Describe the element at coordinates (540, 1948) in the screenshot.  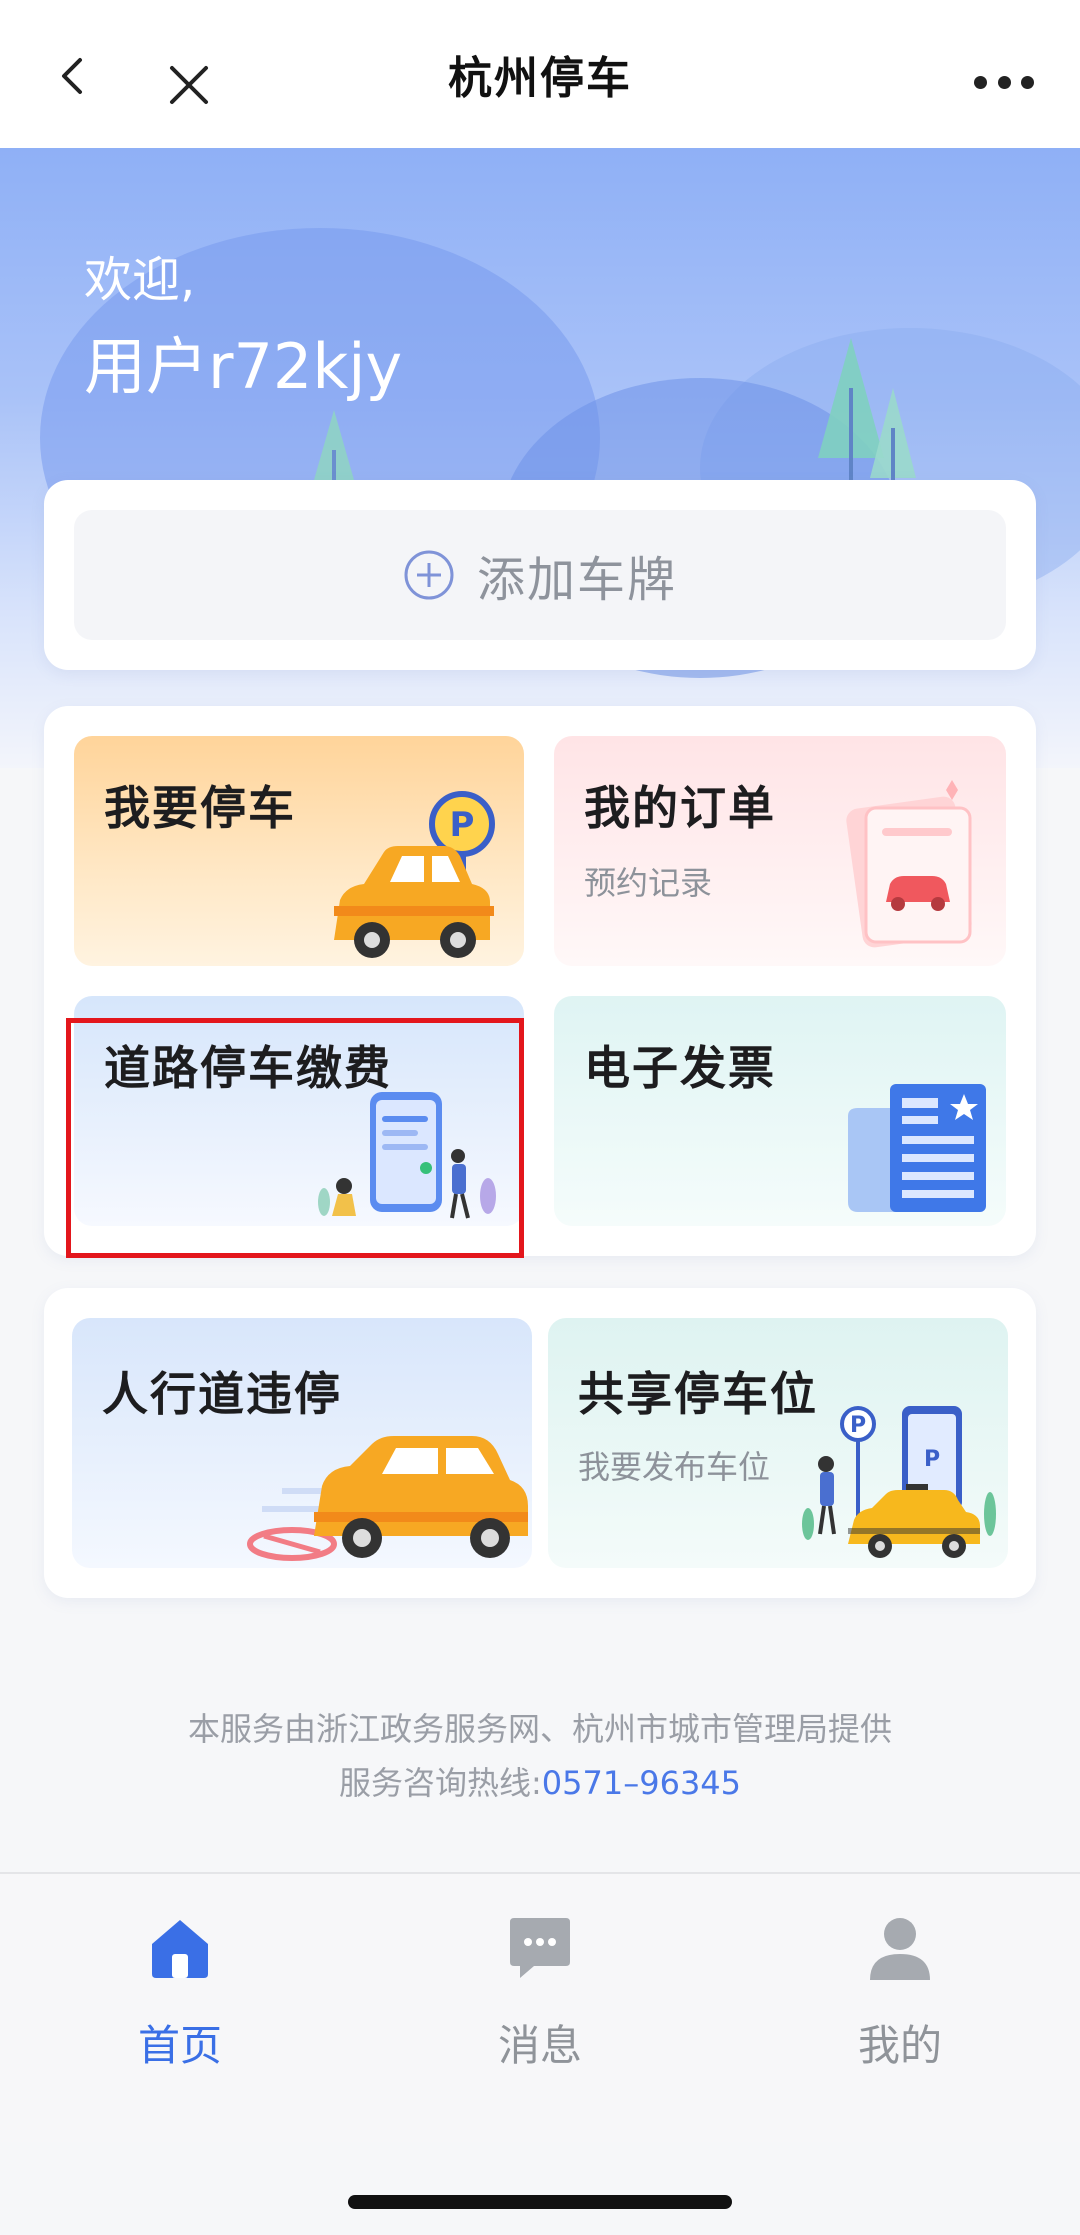
I see `message-icon` at that location.